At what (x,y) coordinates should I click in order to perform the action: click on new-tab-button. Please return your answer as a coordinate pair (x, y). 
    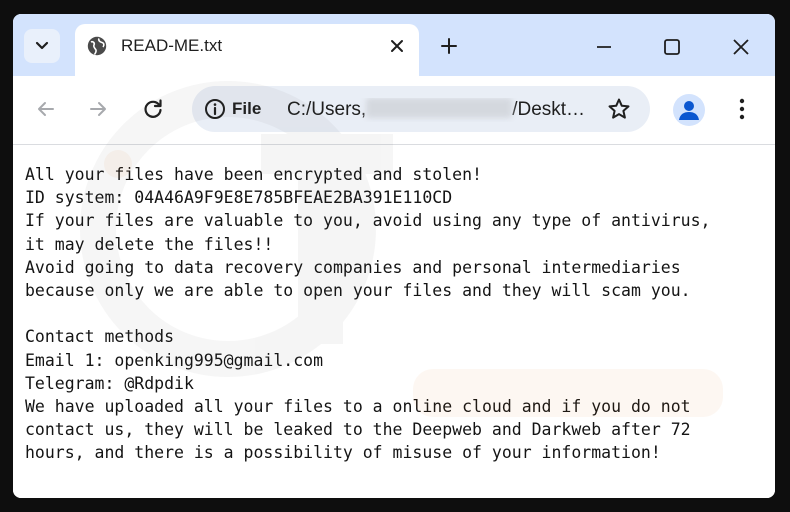
    Looking at the image, I should click on (449, 46).